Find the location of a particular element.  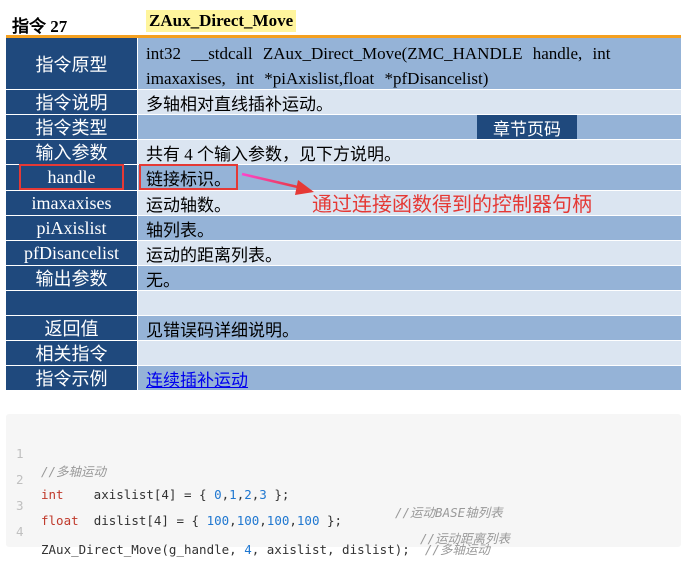

arrow-icon is located at coordinates (277, 183).